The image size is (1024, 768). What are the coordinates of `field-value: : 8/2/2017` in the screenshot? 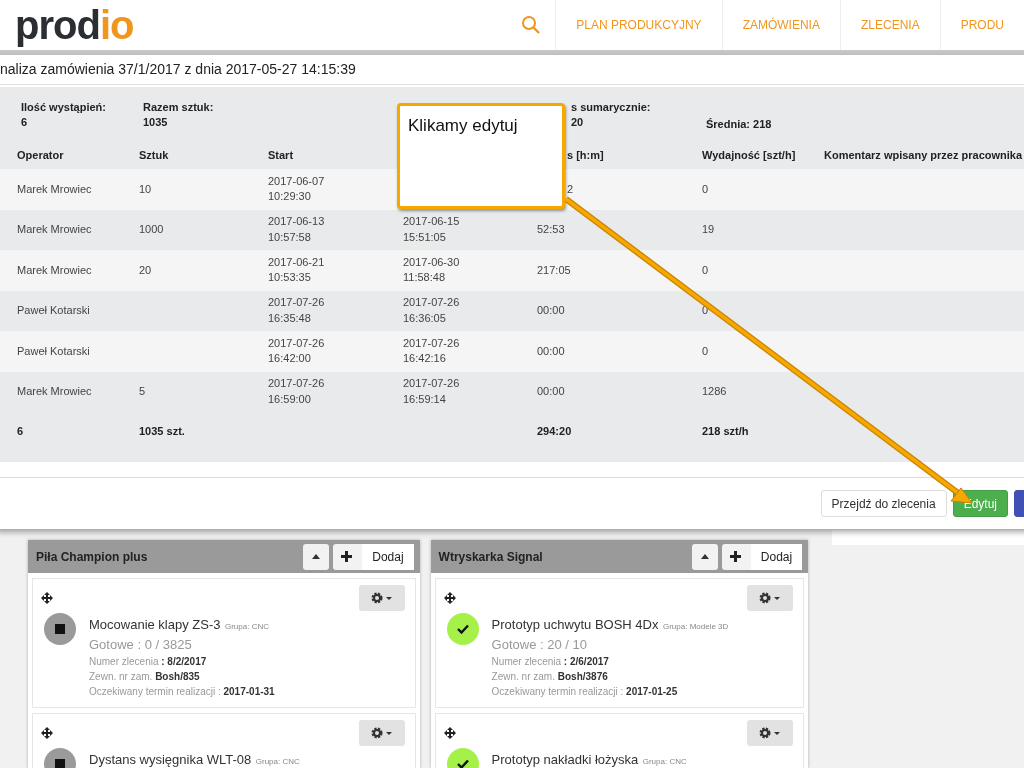 It's located at (184, 661).